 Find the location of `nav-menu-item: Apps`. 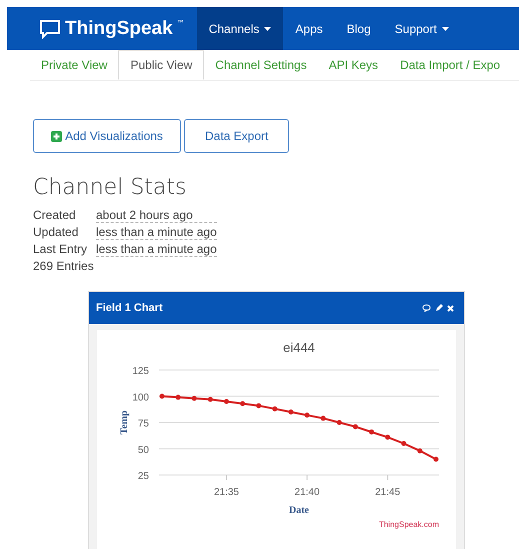

nav-menu-item: Apps is located at coordinates (309, 28).